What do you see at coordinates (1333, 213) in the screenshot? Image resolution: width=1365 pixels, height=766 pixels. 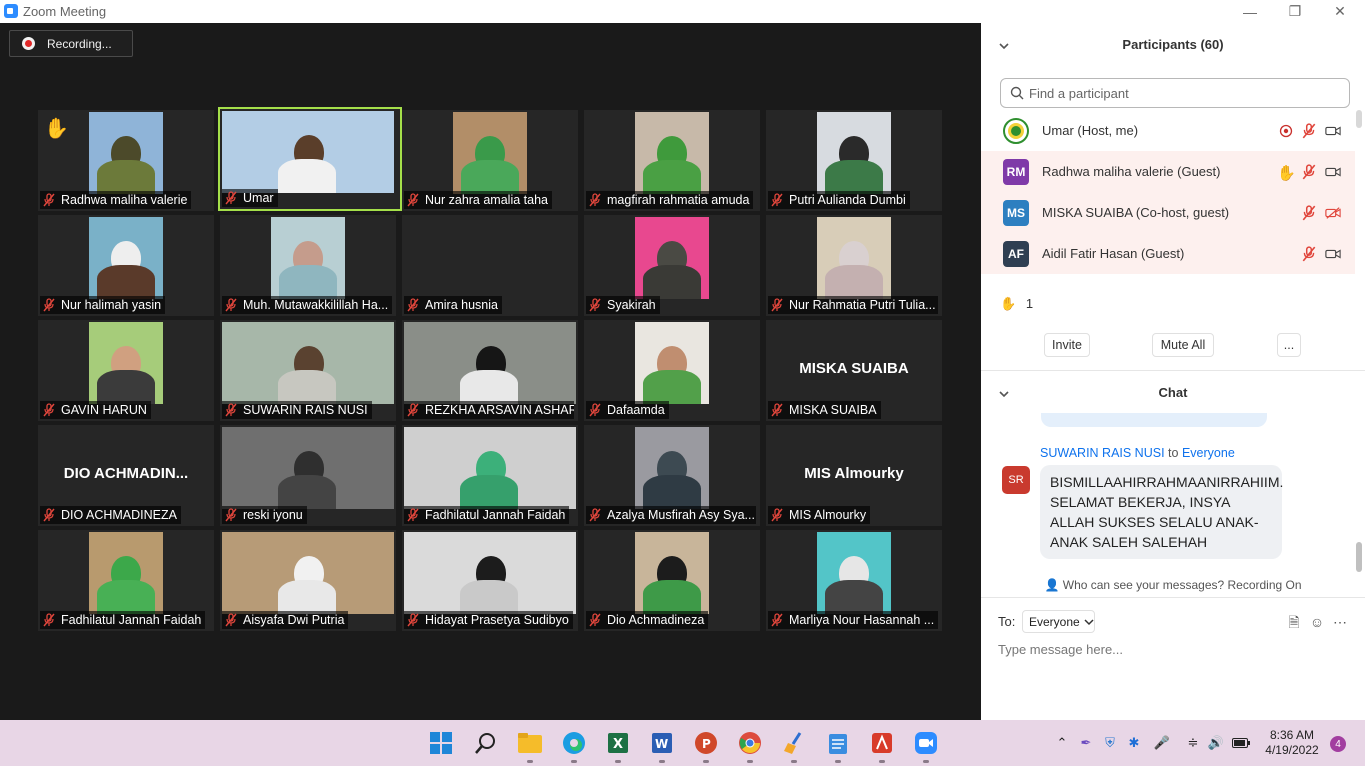 I see `video-off-icon` at bounding box center [1333, 213].